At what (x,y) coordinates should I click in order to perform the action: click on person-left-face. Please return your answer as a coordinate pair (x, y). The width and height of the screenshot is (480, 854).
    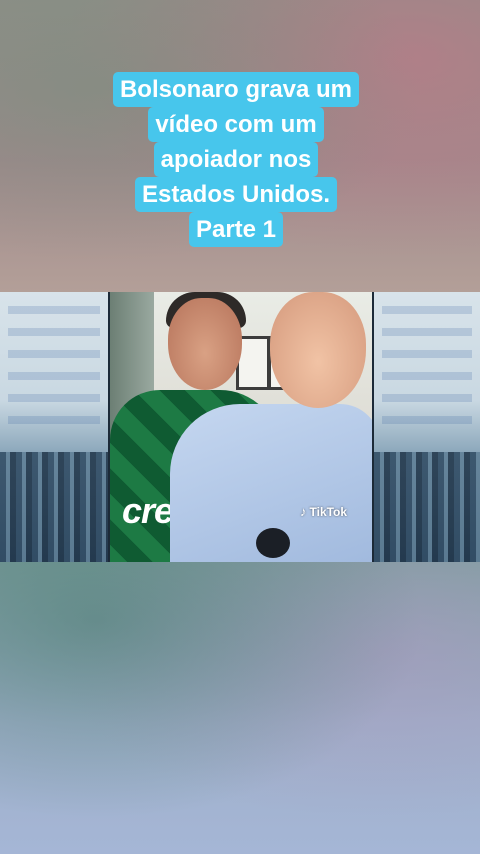
    Looking at the image, I should click on (205, 344).